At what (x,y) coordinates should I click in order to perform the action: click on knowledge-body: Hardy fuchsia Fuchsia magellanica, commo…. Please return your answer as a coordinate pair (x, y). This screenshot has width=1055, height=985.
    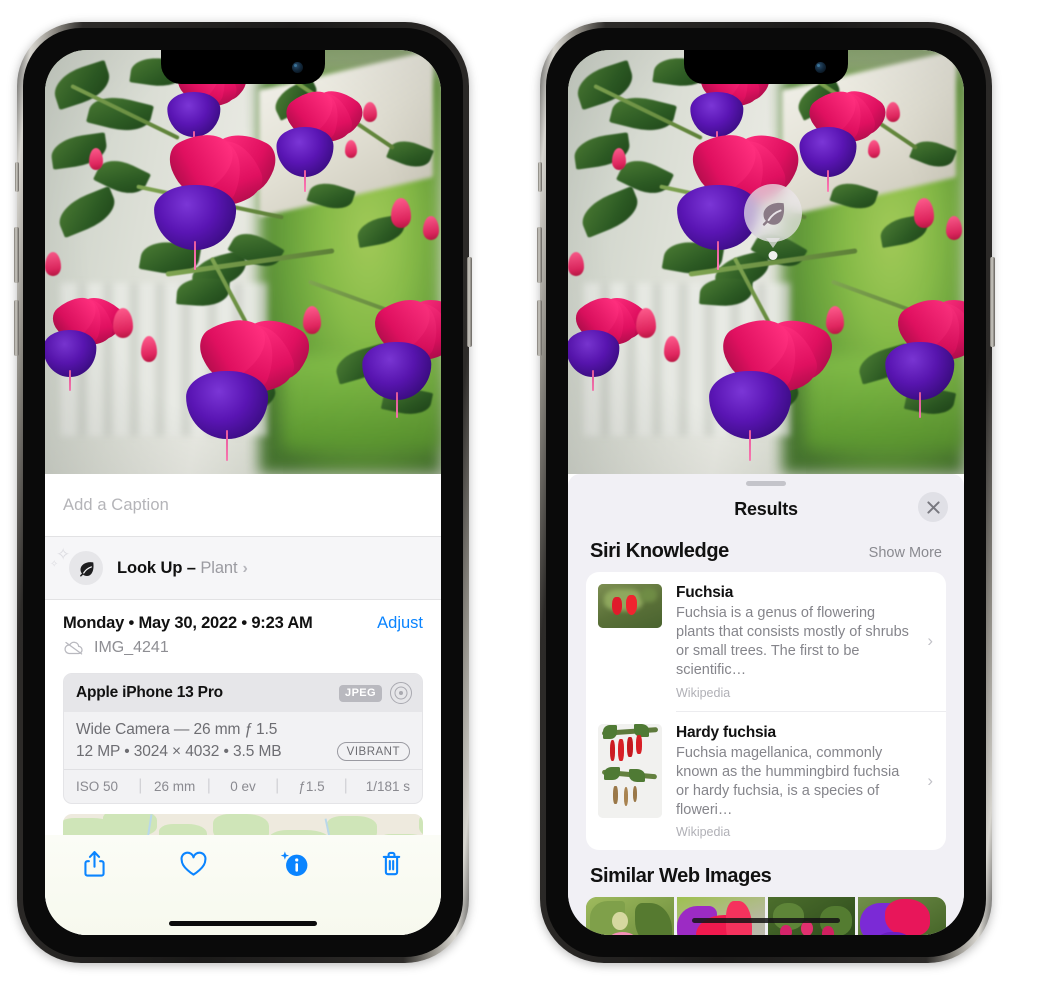
    Looking at the image, I should click on (805, 782).